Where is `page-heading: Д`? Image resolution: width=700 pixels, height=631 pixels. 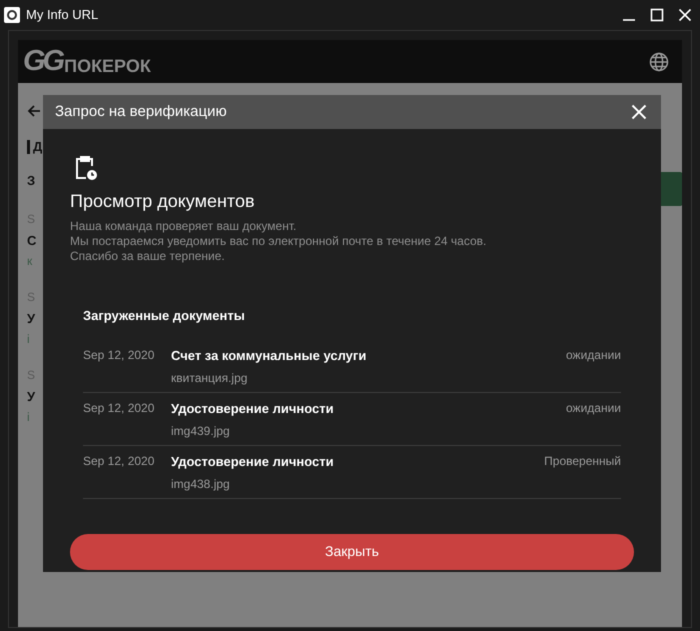
page-heading: Д is located at coordinates (37, 147).